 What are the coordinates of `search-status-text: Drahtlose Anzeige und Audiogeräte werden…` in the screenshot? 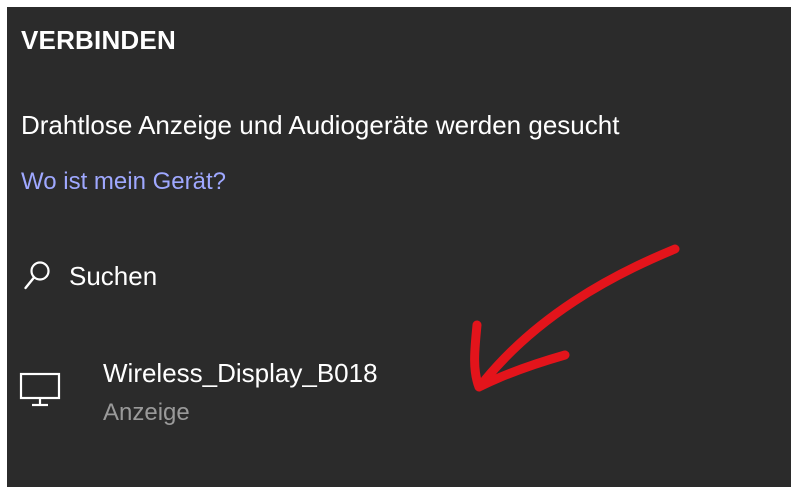 It's located at (320, 125).